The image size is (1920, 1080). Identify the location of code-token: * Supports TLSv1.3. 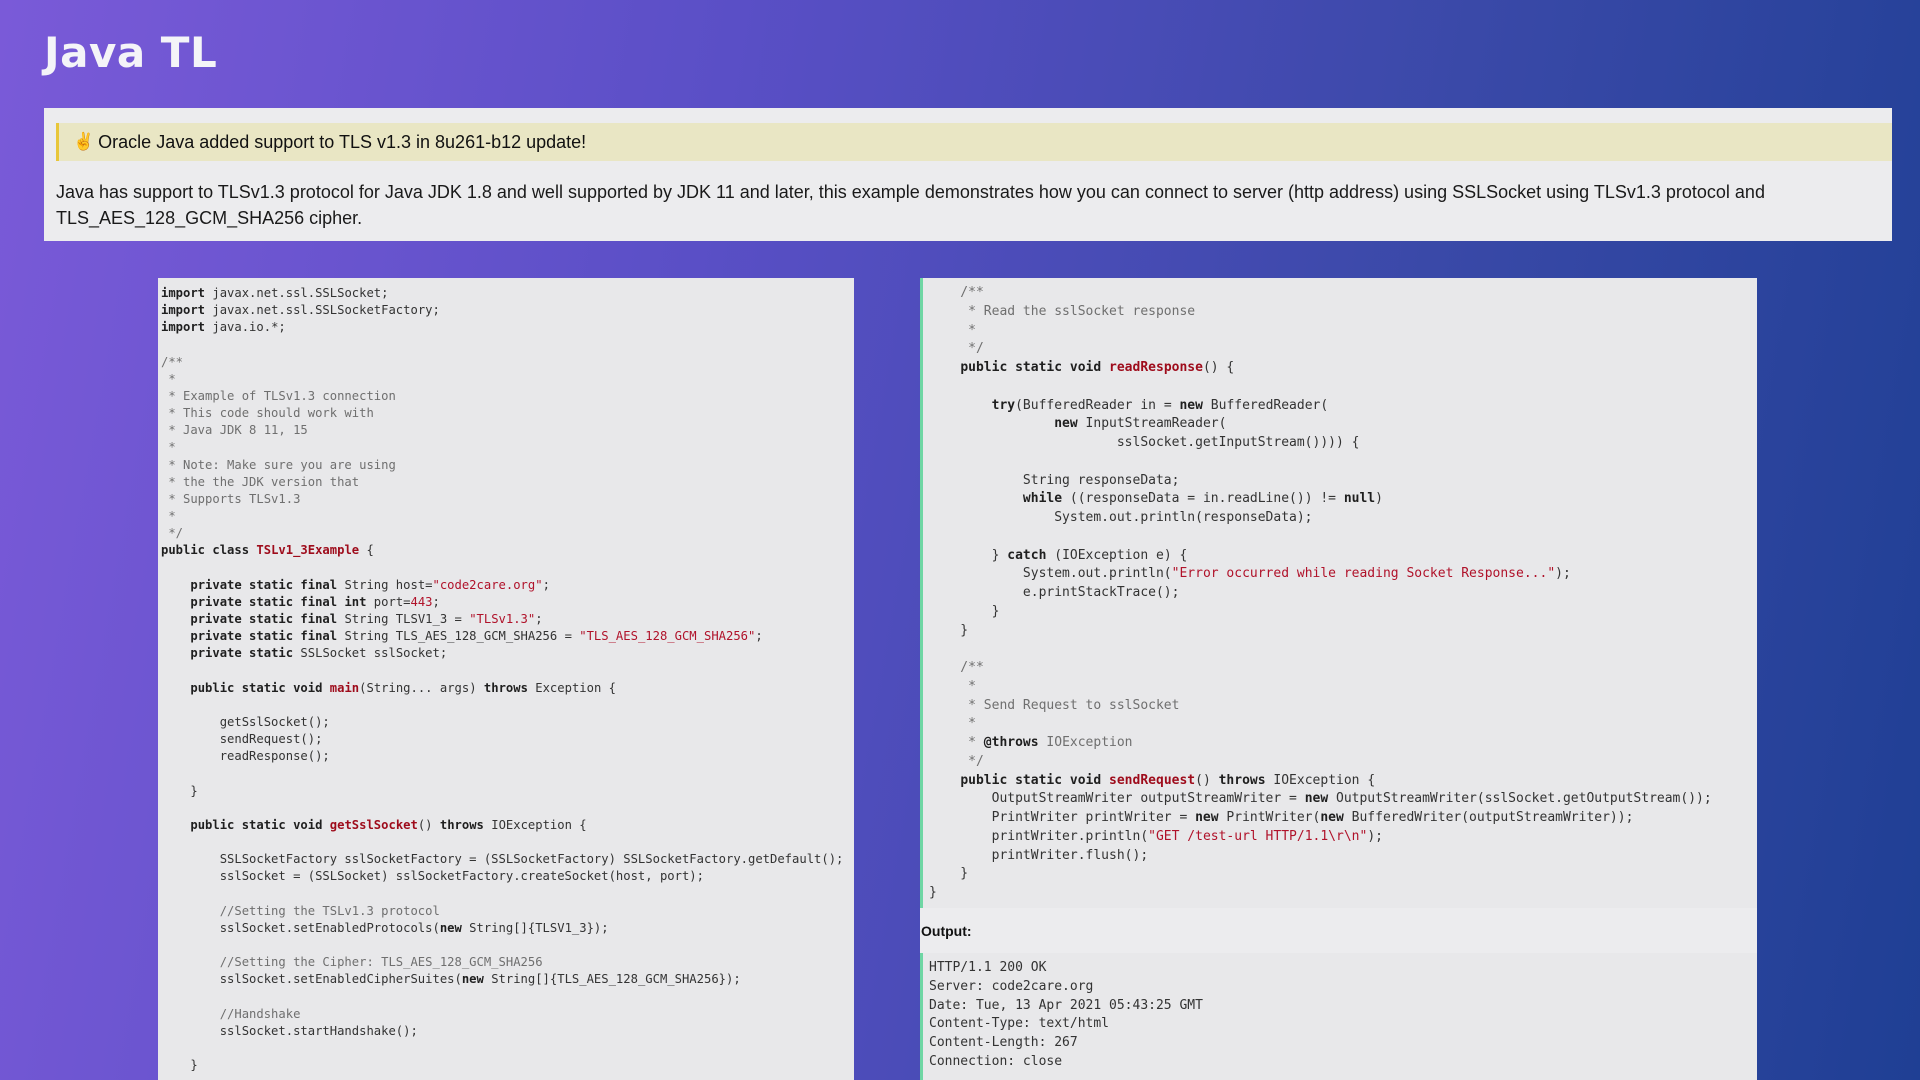
(231, 498).